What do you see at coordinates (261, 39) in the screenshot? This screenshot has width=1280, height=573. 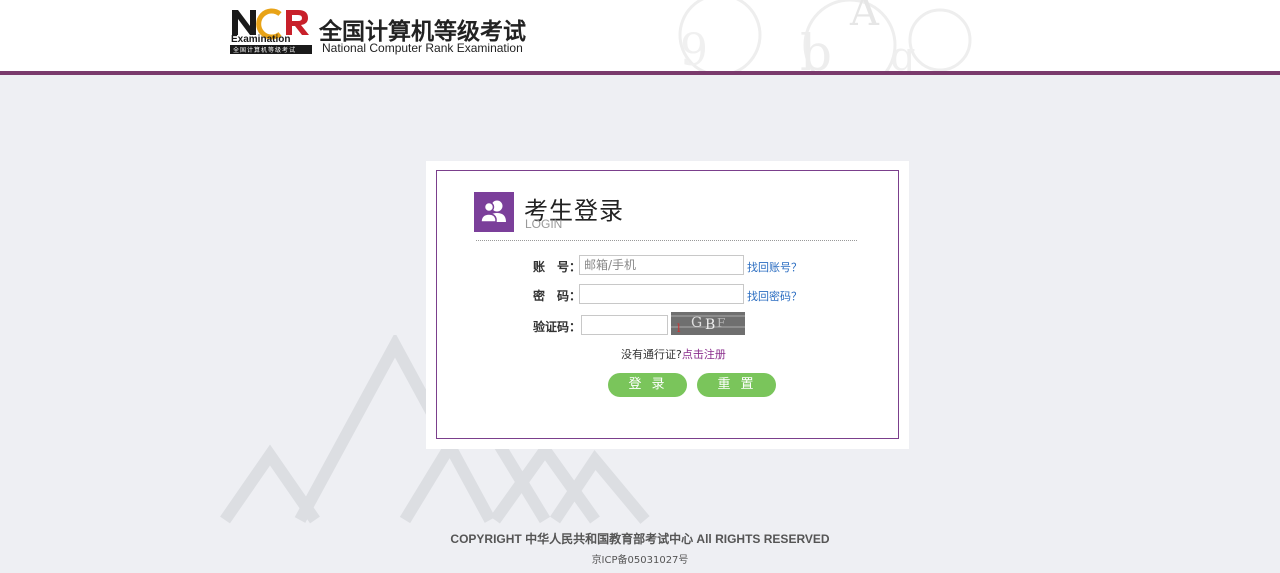 I see `logo-mark-word: Examination` at bounding box center [261, 39].